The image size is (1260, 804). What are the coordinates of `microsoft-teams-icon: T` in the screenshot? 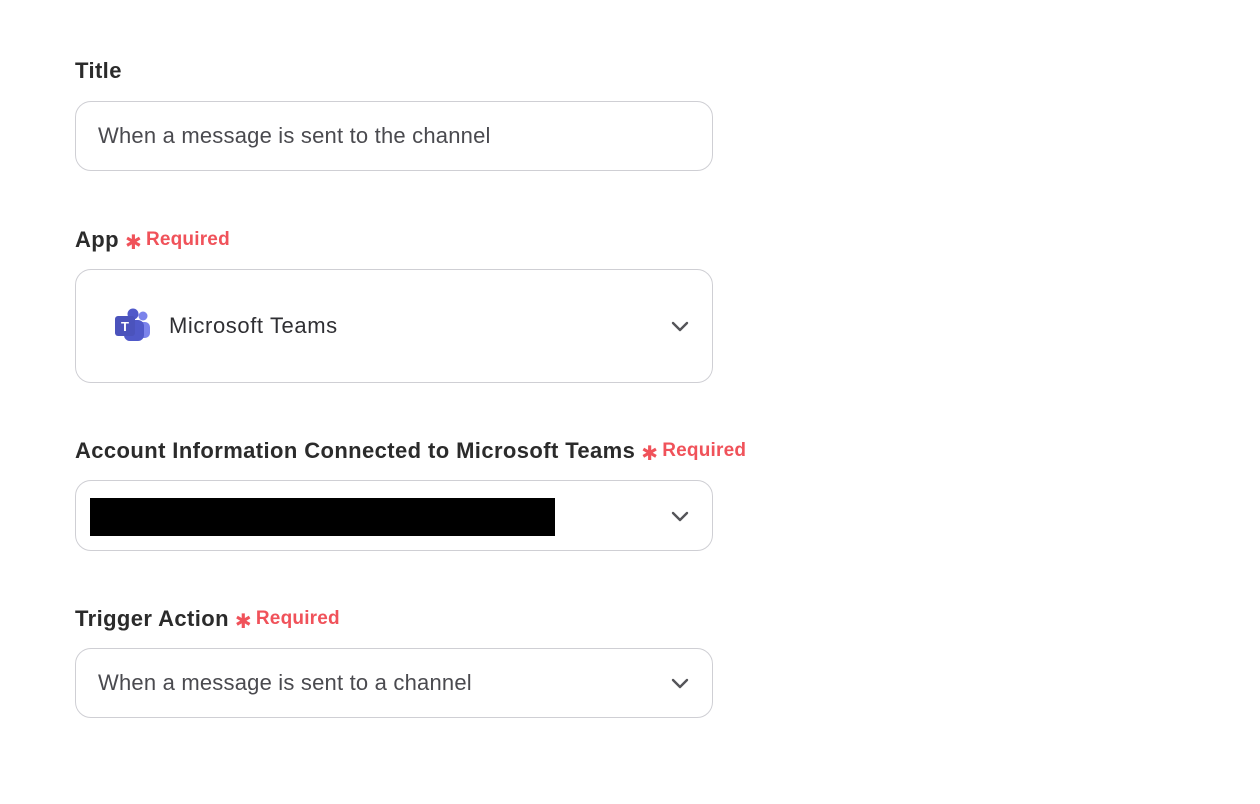 It's located at (132, 324).